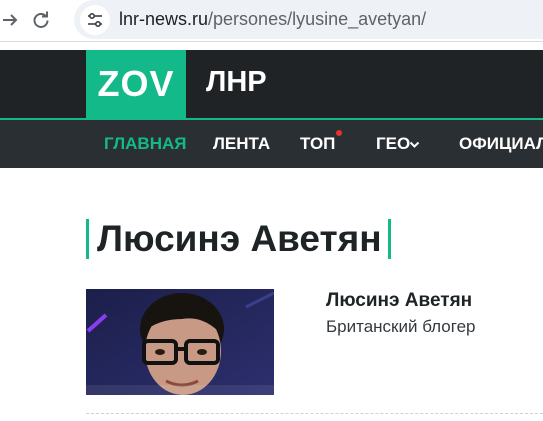  What do you see at coordinates (317, 19) in the screenshot?
I see `url-path: /persones/lyusine_avetyan/` at bounding box center [317, 19].